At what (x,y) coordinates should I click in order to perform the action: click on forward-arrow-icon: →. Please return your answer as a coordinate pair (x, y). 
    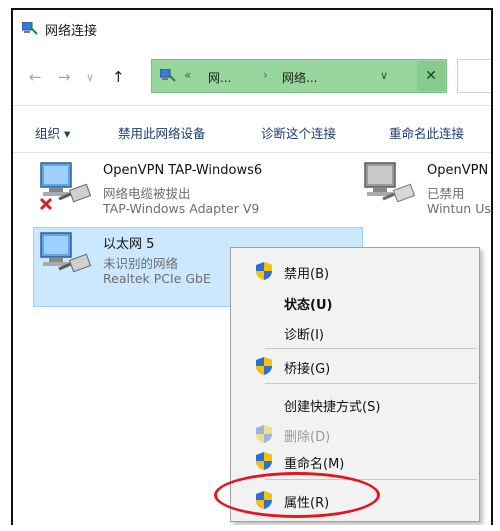
    Looking at the image, I should click on (64, 77).